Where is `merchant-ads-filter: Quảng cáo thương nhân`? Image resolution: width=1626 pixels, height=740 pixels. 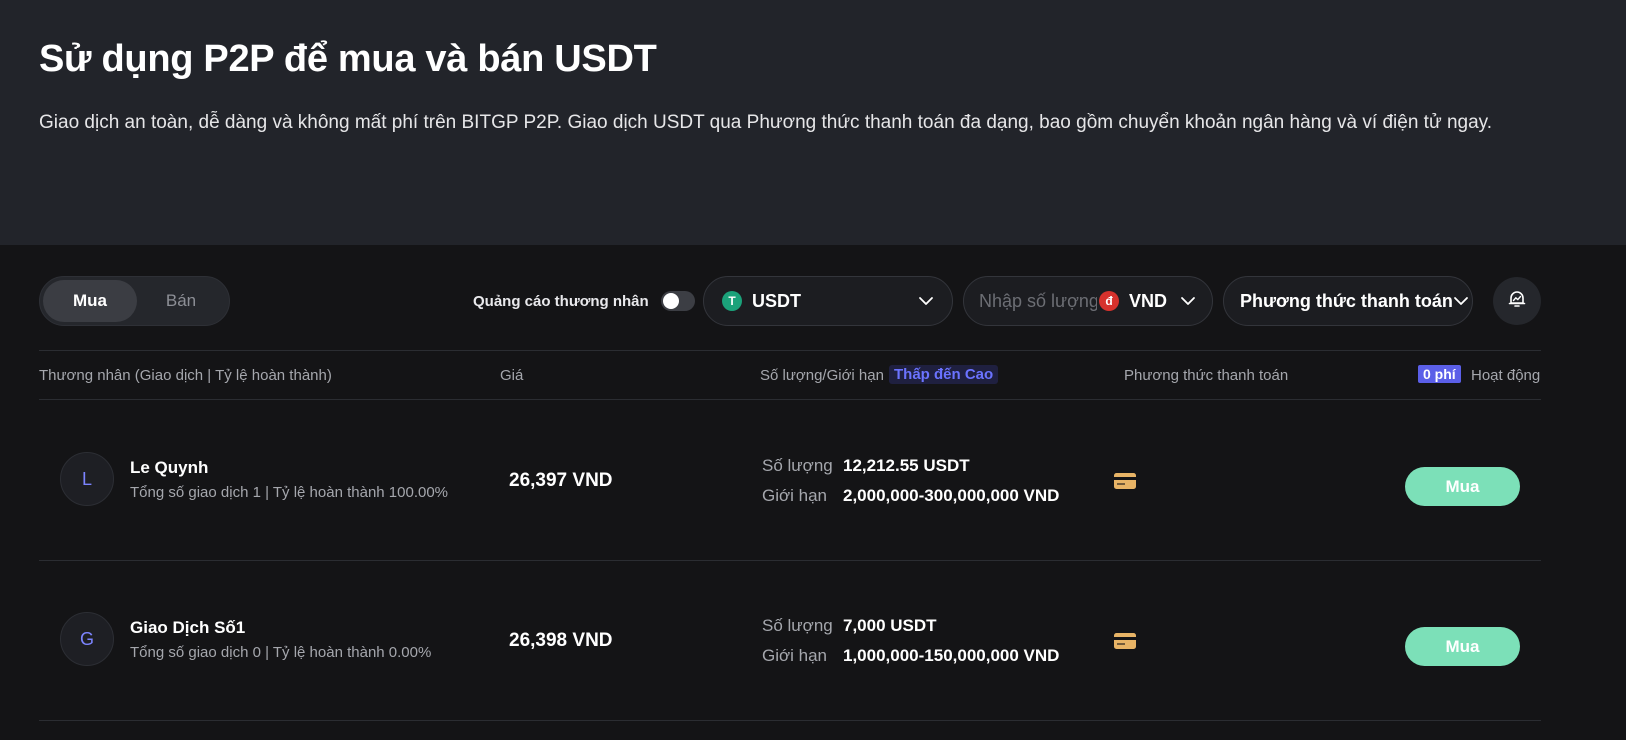 merchant-ads-filter: Quảng cáo thương nhân is located at coordinates (584, 301).